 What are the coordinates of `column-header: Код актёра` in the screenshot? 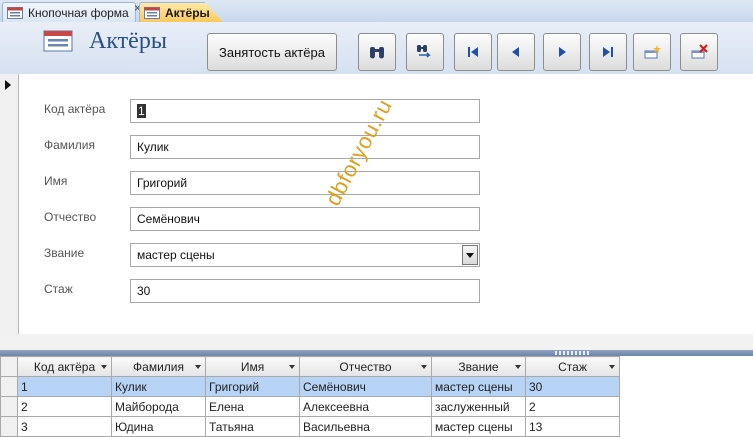 It's located at (64, 366).